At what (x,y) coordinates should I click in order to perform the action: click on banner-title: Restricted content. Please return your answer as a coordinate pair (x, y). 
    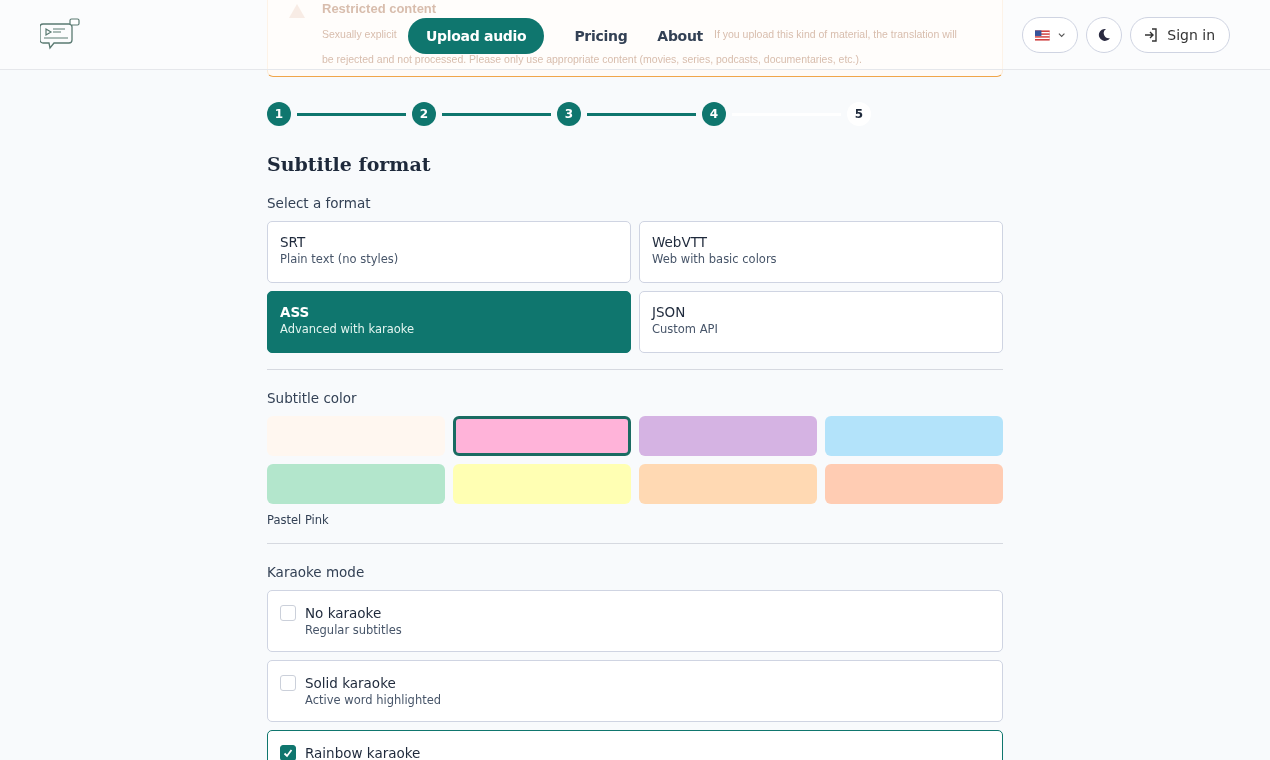
    Looking at the image, I should click on (379, 8).